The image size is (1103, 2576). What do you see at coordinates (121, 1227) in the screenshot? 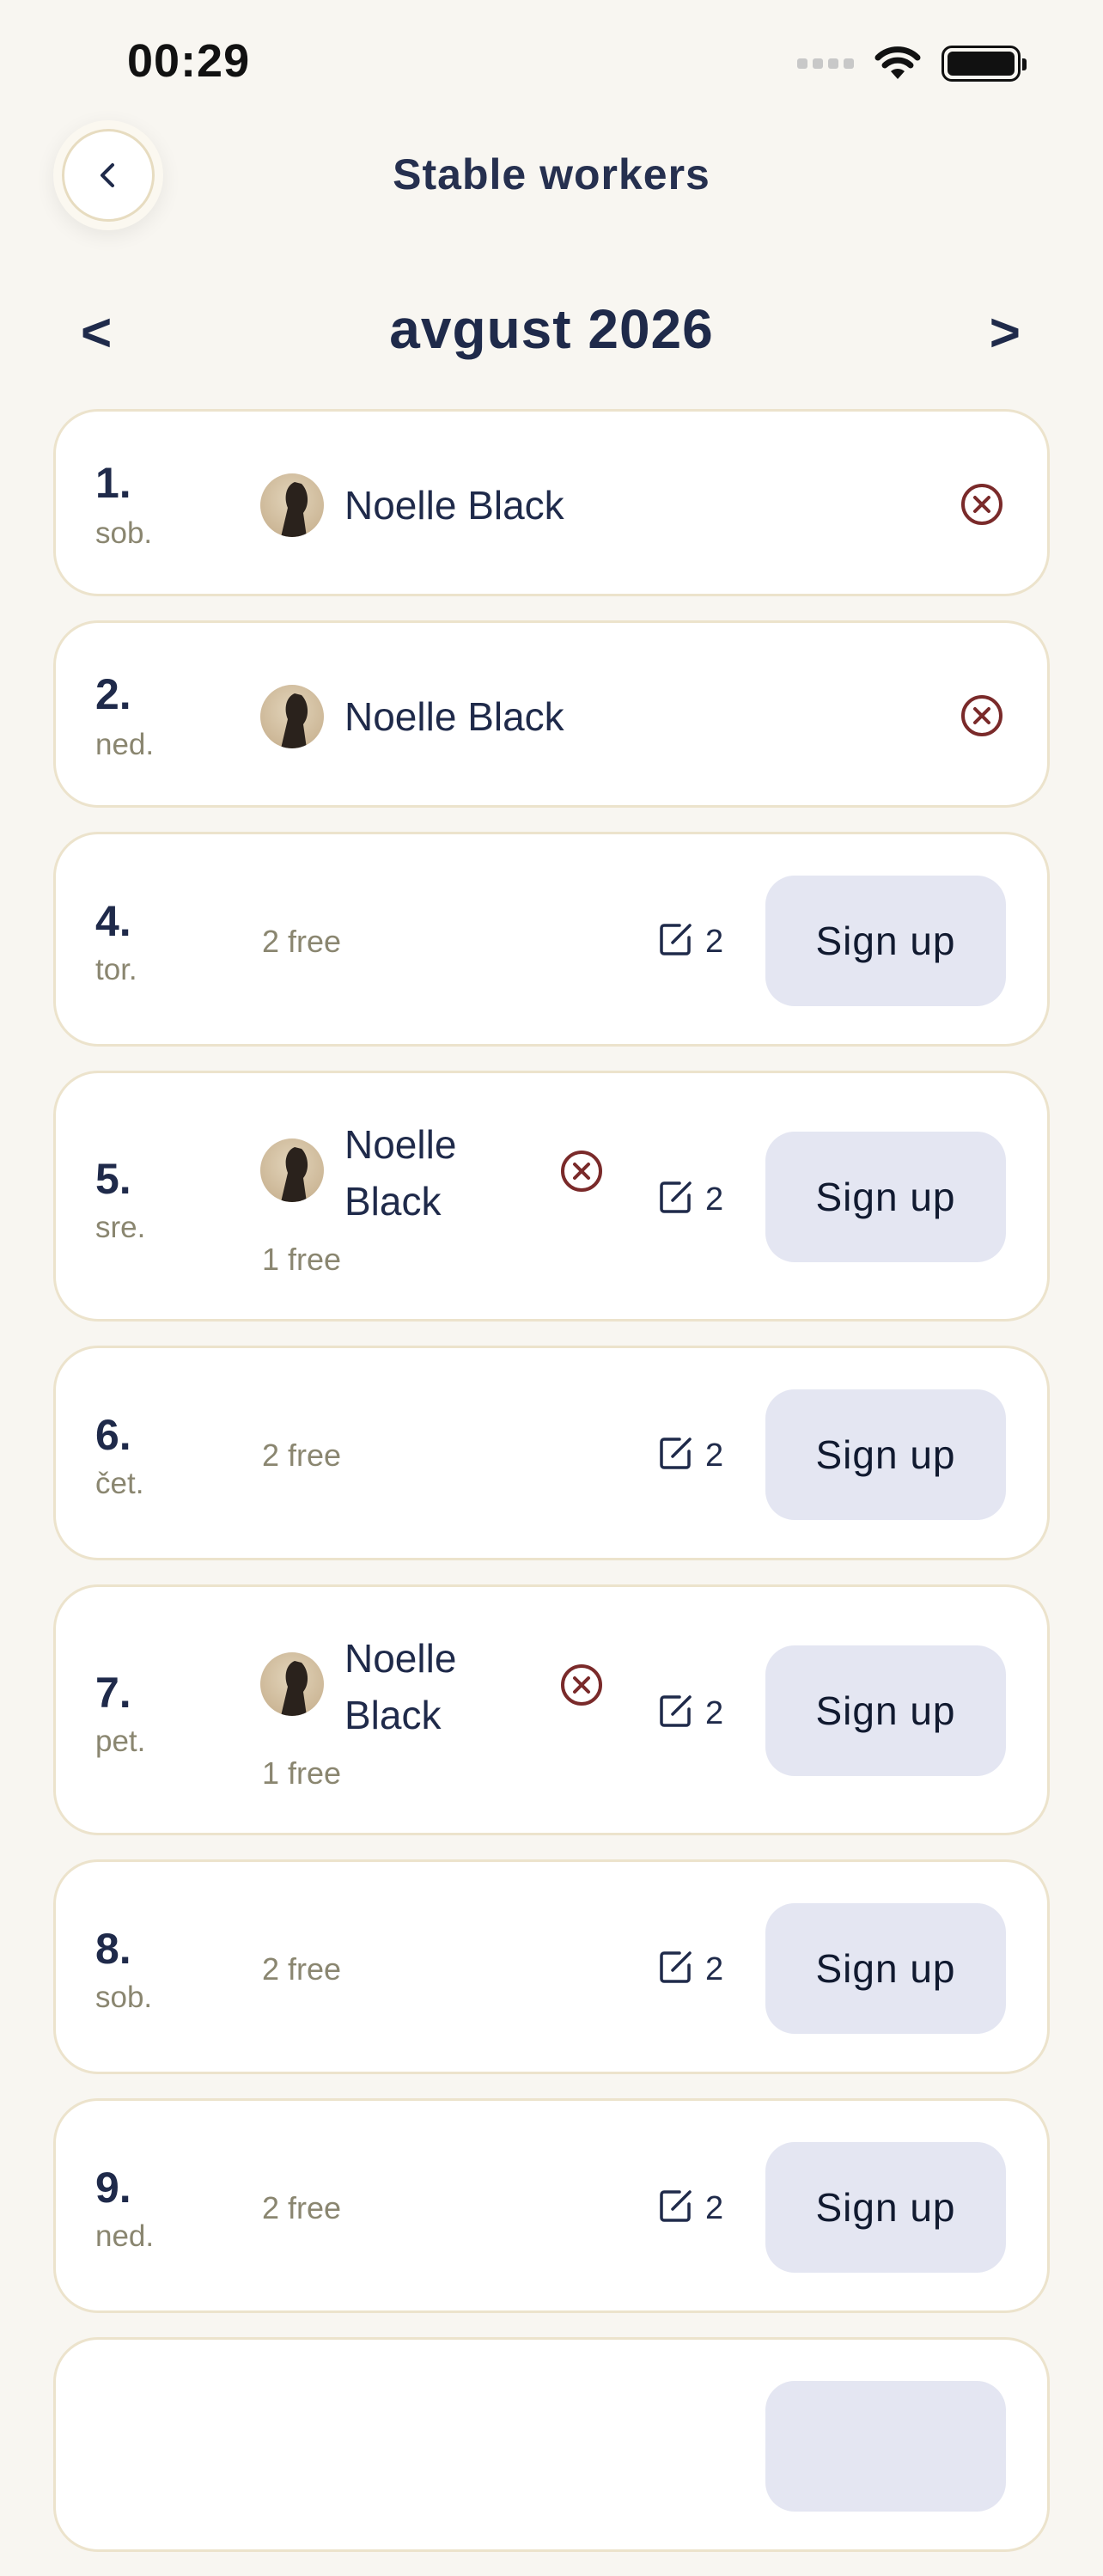
I see `day-name: sre.` at bounding box center [121, 1227].